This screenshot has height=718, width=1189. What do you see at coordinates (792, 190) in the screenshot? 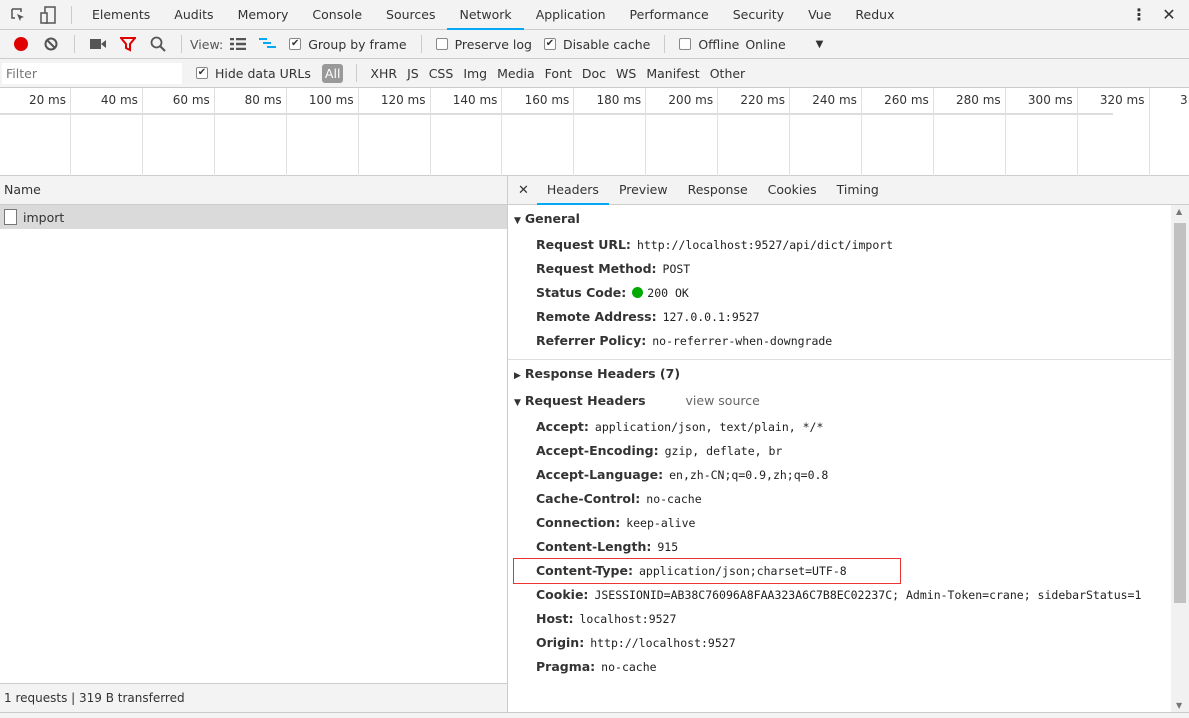
I see `detail-tab-cookies: Cookies` at bounding box center [792, 190].